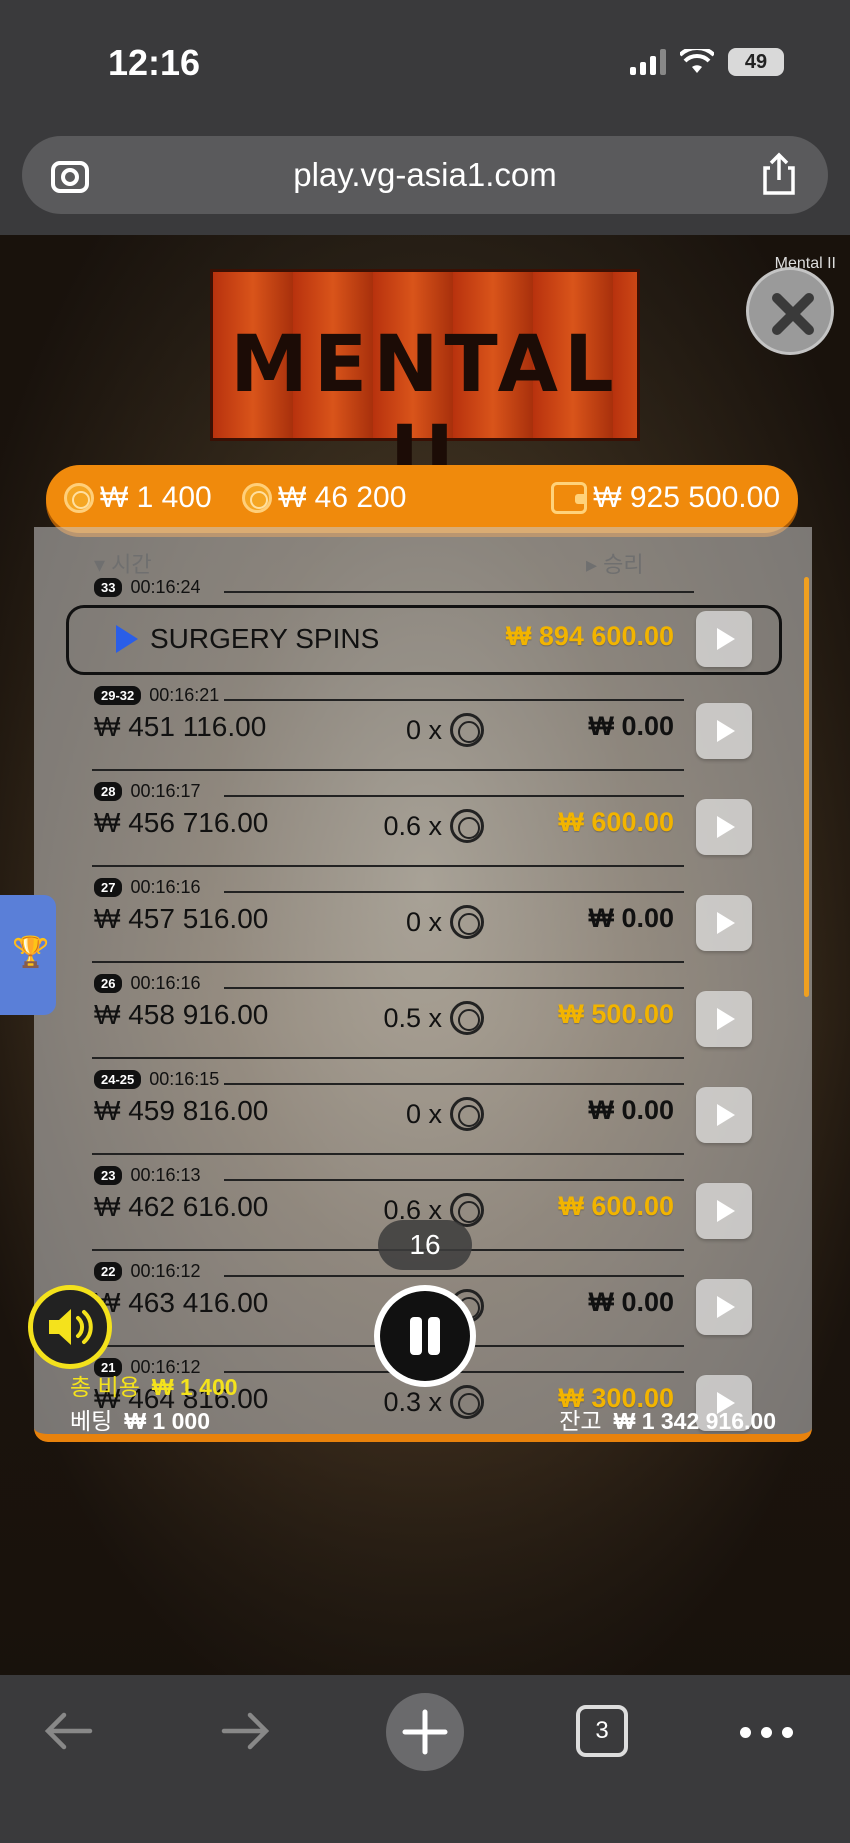 The image size is (850, 1843). What do you see at coordinates (70, 1327) in the screenshot?
I see `sound-button` at bounding box center [70, 1327].